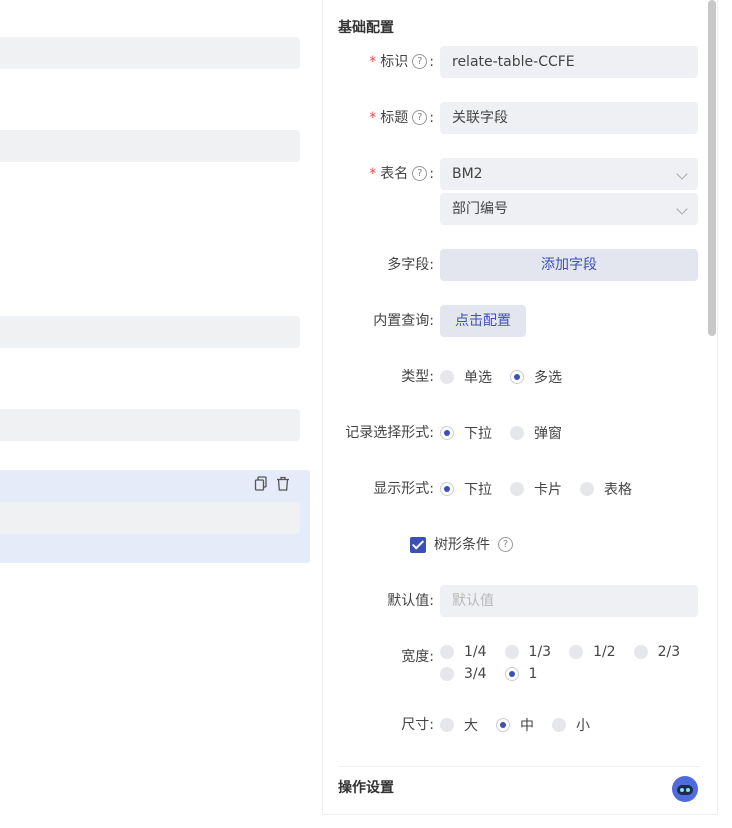  I want to click on radio-popup: 弹窗, so click(536, 433).